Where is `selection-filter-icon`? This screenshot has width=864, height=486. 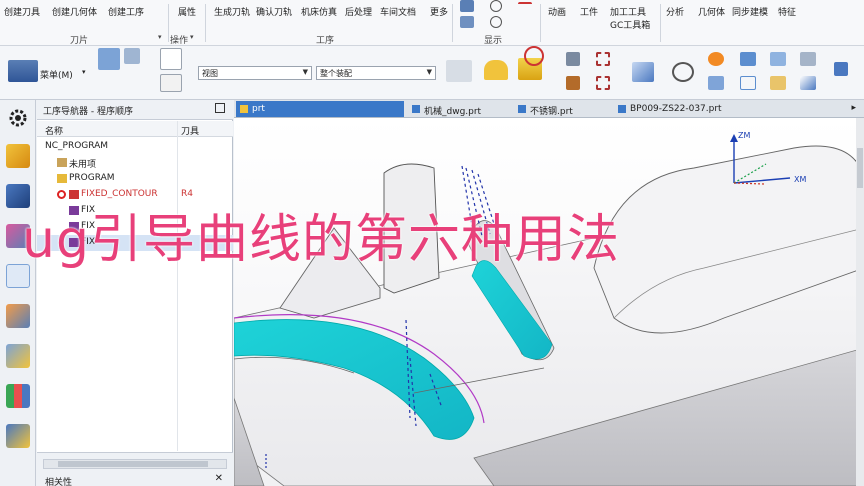
selection-filter-icon is located at coordinates (109, 59).